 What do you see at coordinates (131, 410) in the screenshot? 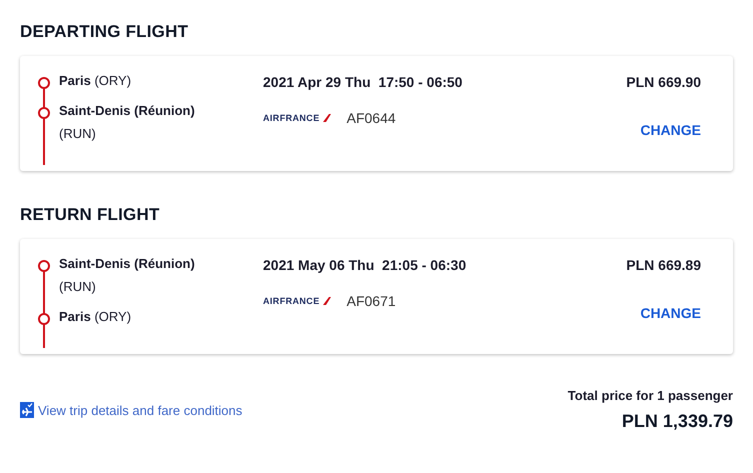
I see `trip-details-link: View trip details and fare conditions` at bounding box center [131, 410].